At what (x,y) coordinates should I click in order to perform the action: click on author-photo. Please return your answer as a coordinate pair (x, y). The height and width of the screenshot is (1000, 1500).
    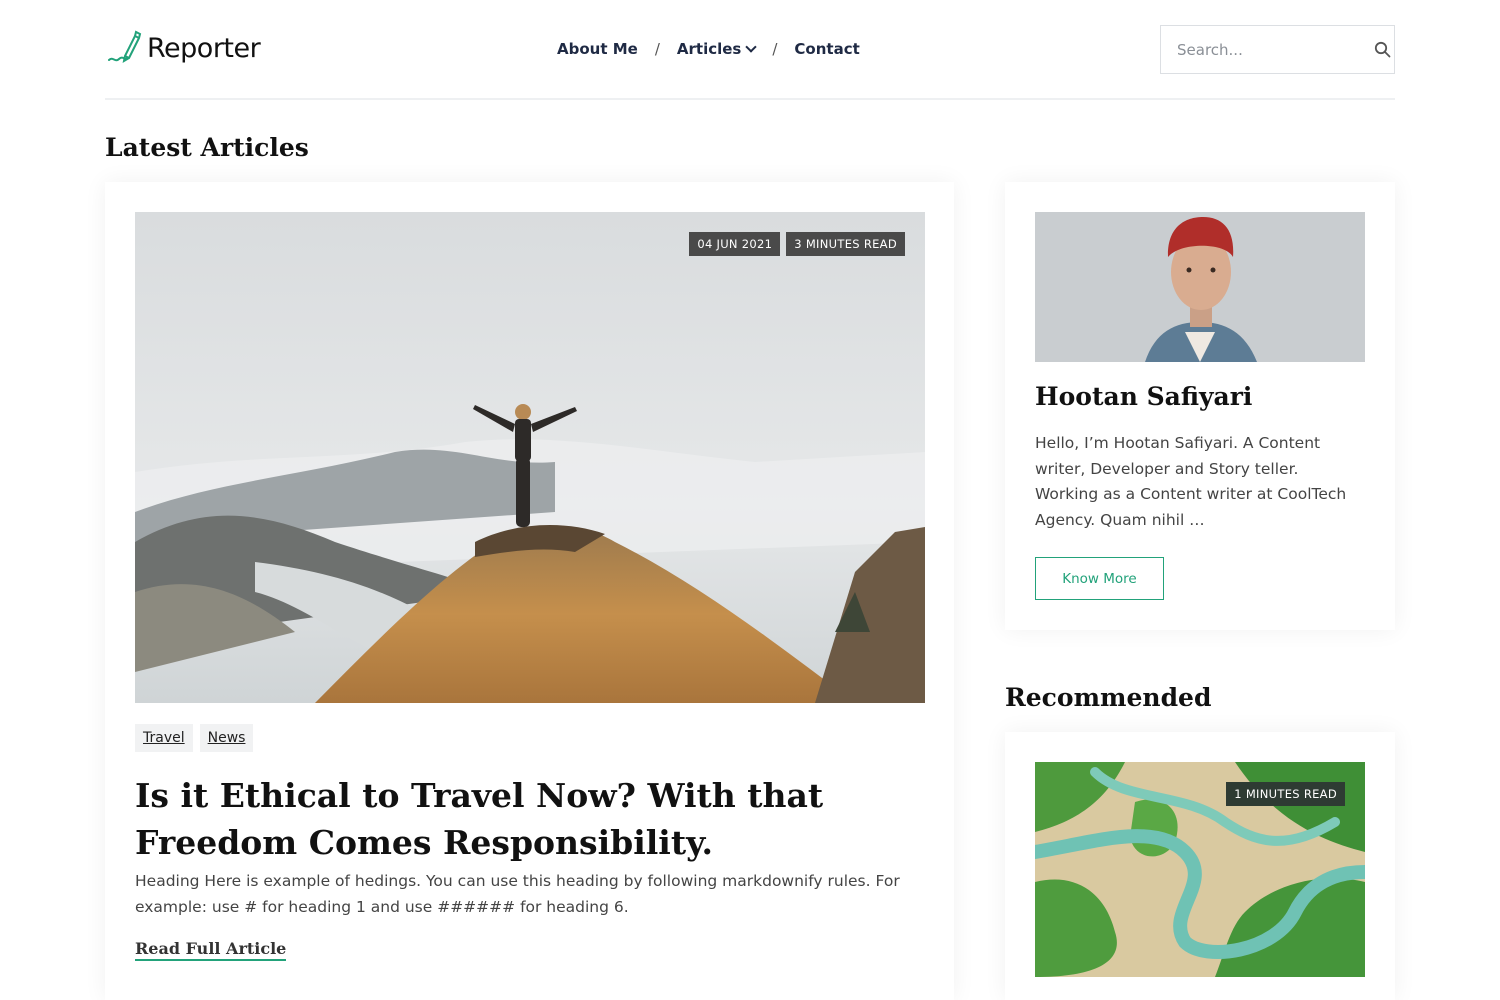
    Looking at the image, I should click on (1200, 287).